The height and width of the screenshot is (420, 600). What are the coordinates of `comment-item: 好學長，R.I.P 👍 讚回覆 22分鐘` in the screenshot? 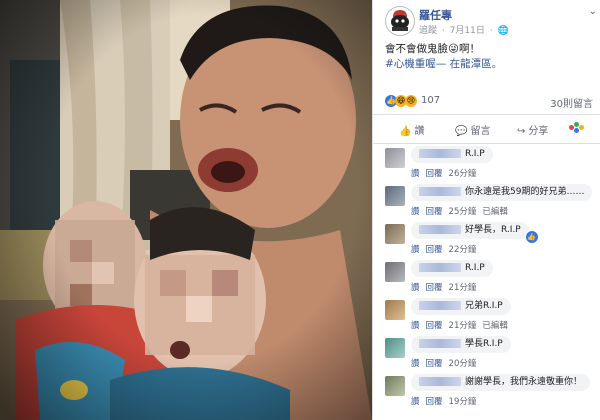 It's located at (491, 241).